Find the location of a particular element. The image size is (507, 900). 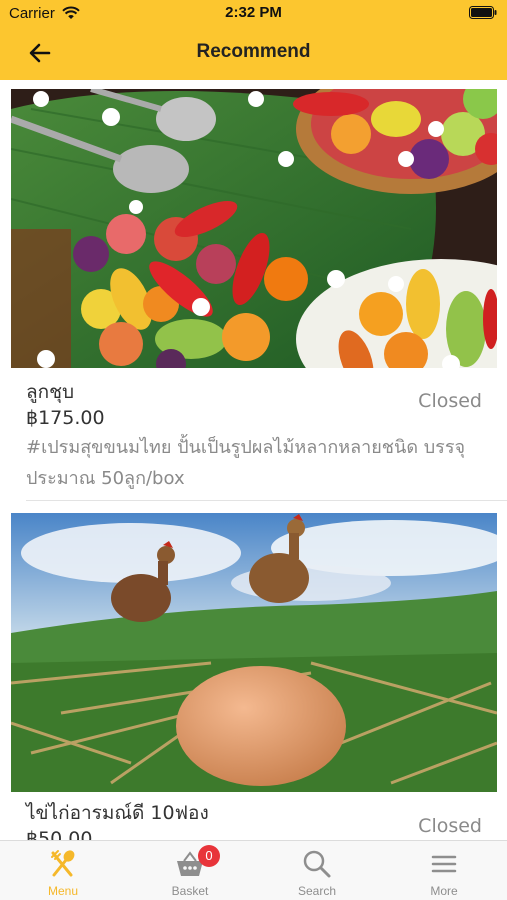

divider is located at coordinates (266, 500).